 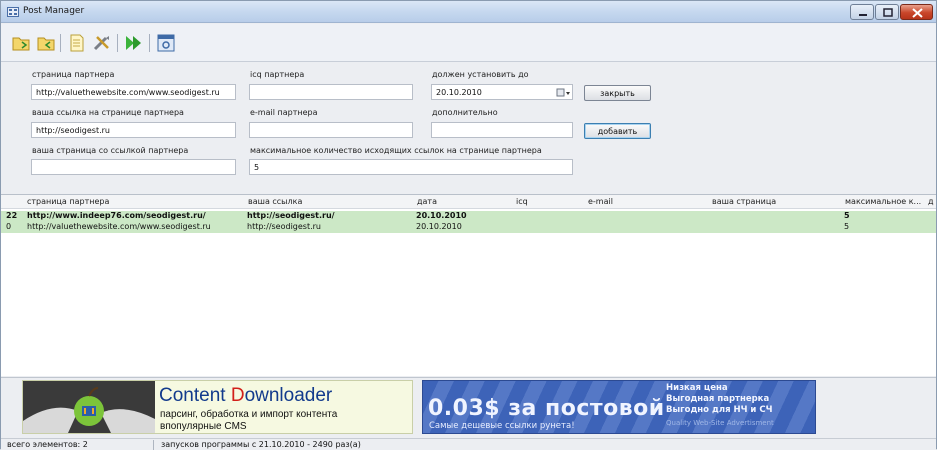 What do you see at coordinates (465, 112) in the screenshot?
I see `extra-label: дополнительно` at bounding box center [465, 112].